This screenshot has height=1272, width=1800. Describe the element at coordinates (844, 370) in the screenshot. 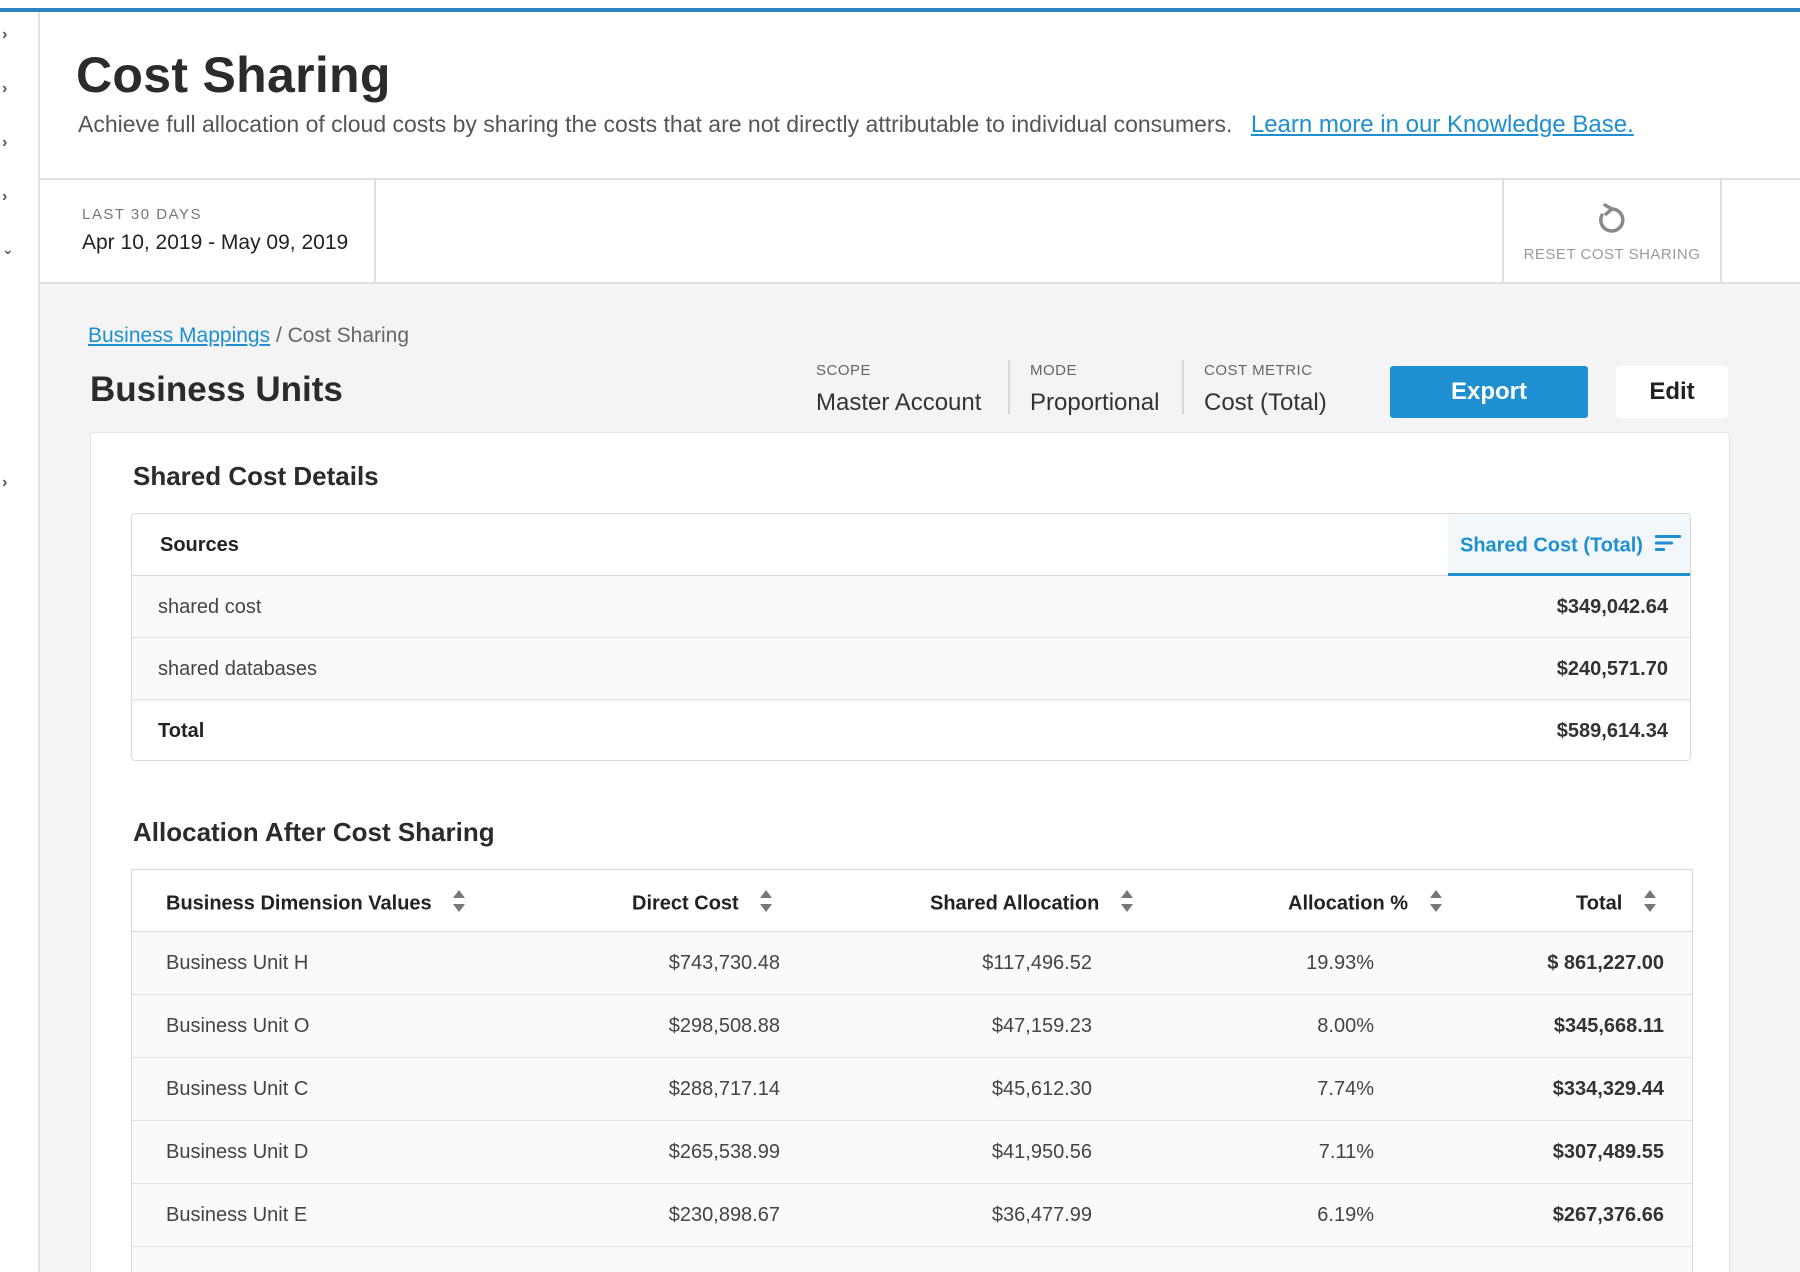

I see `scope-label: SCOPE` at that location.